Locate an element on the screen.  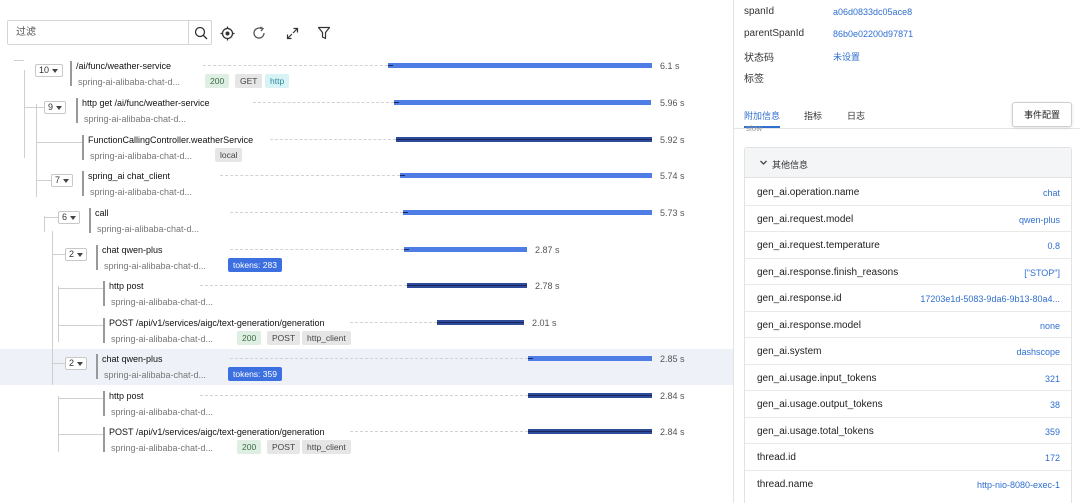
span-tag: POST is located at coordinates (284, 447).